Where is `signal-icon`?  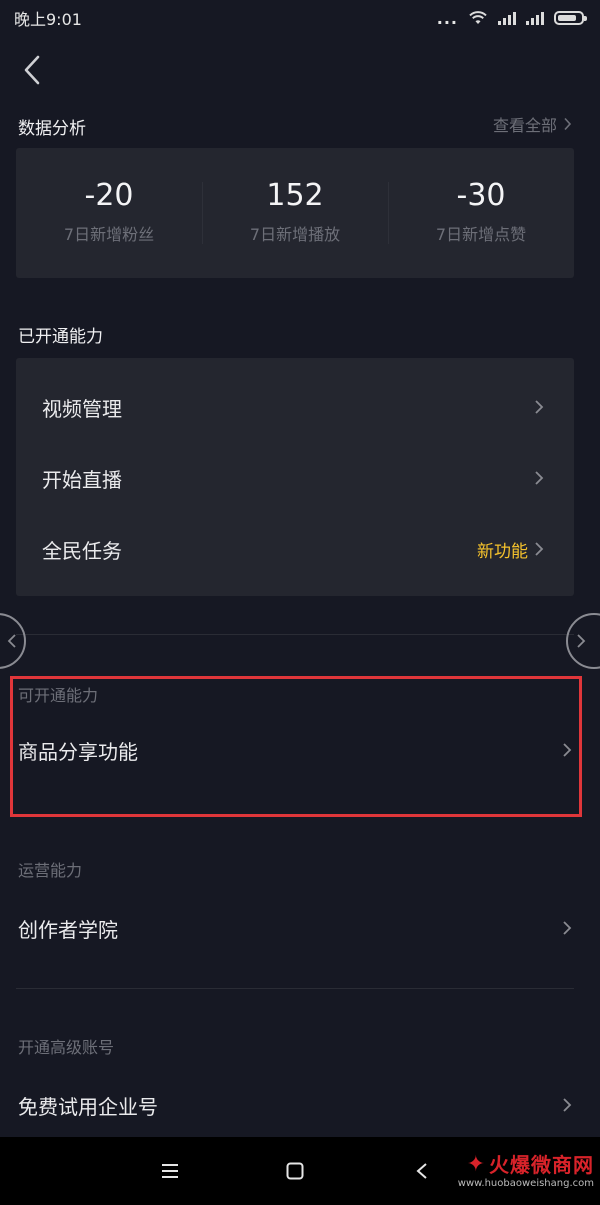 signal-icon is located at coordinates (507, 18).